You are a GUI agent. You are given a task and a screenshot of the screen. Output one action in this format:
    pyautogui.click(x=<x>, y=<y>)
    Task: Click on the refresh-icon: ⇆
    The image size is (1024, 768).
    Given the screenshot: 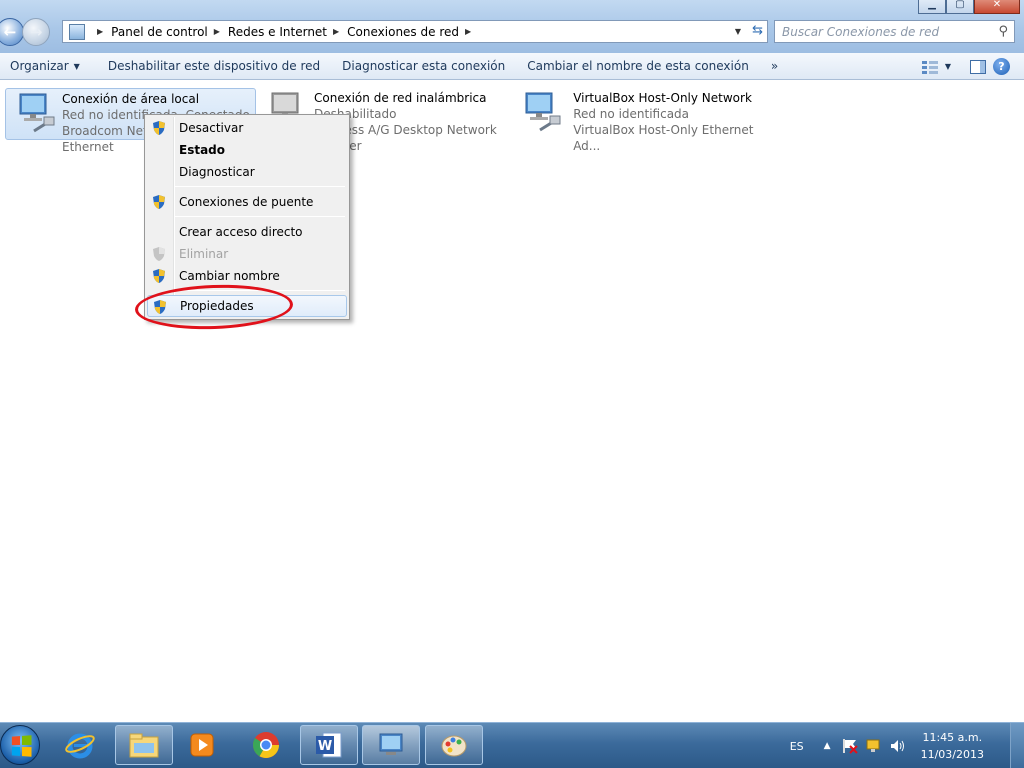 What is the action you would take?
    pyautogui.click(x=757, y=30)
    